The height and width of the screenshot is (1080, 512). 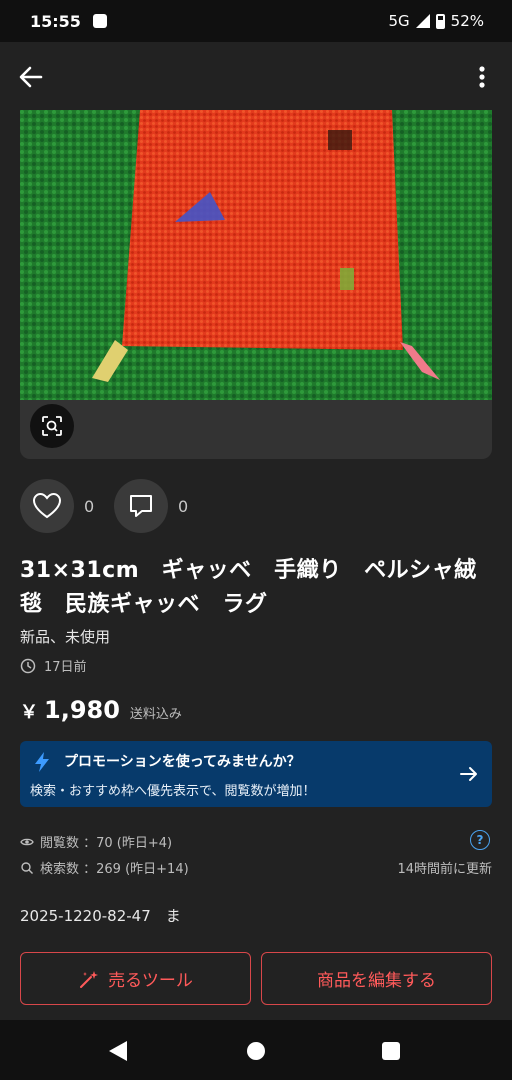 I want to click on views-text: 閲覧数 ：70 (昨日+4), so click(x=106, y=843).